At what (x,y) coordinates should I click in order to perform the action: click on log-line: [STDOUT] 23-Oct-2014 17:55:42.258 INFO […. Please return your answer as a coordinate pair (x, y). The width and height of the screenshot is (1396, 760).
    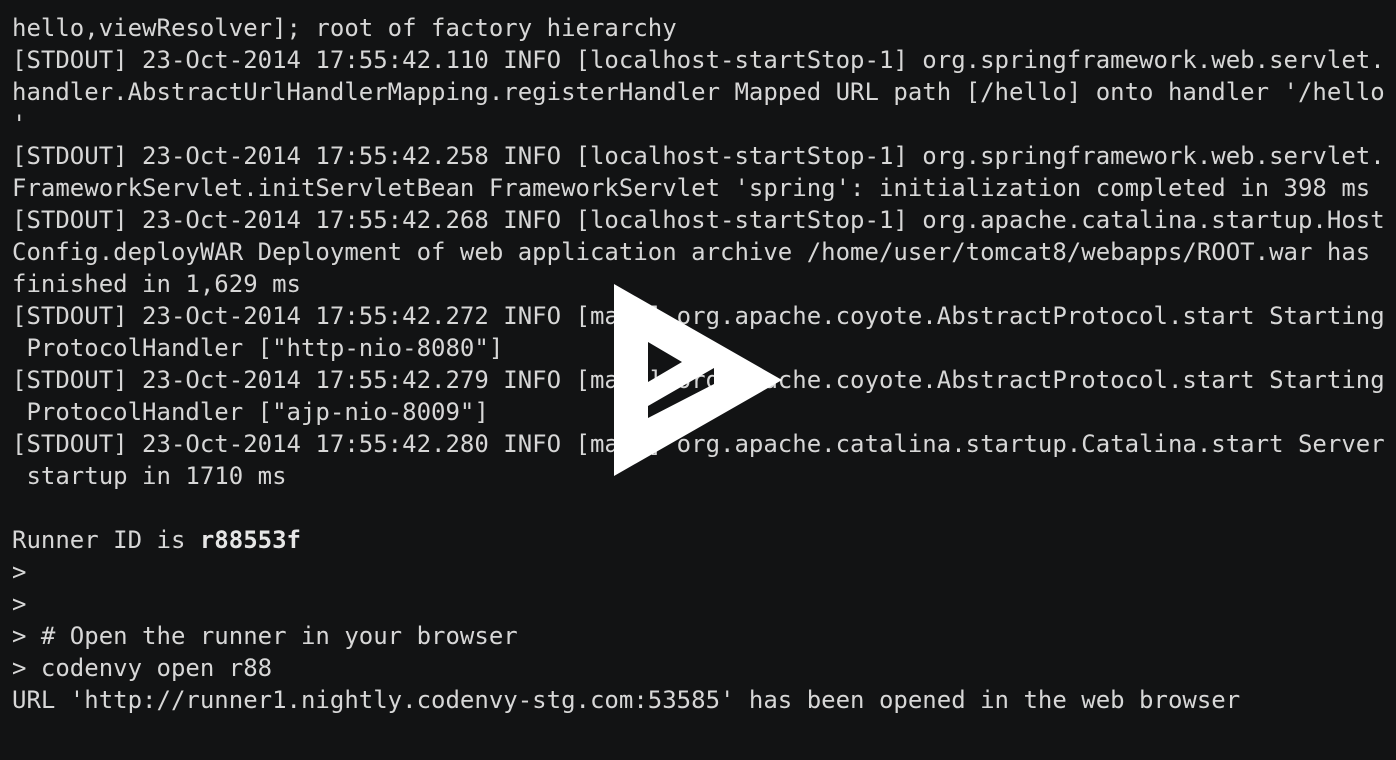
    Looking at the image, I should click on (698, 156).